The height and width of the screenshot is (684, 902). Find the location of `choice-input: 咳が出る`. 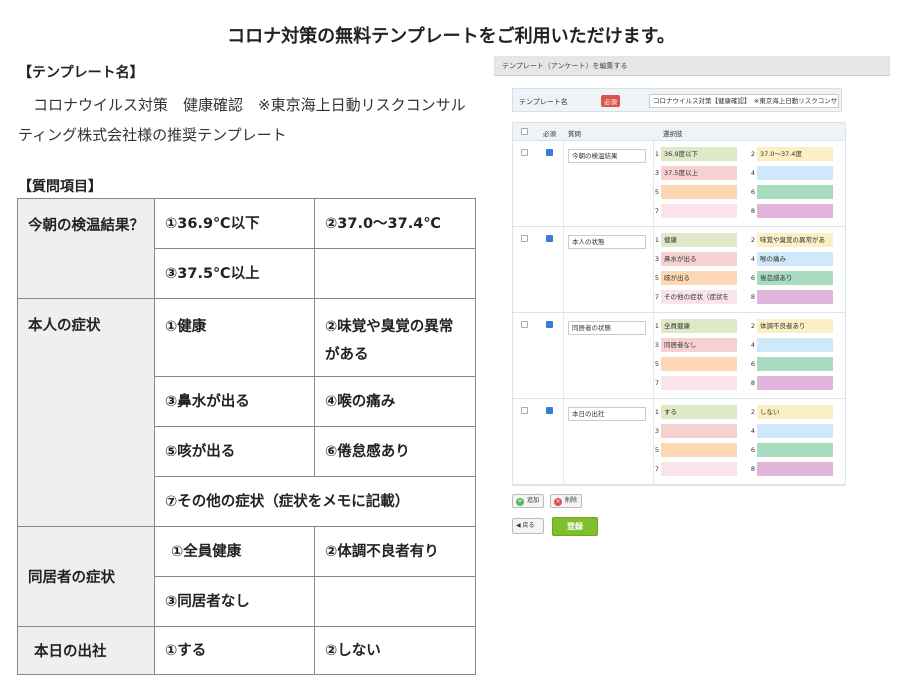

choice-input: 咳が出る is located at coordinates (699, 278).